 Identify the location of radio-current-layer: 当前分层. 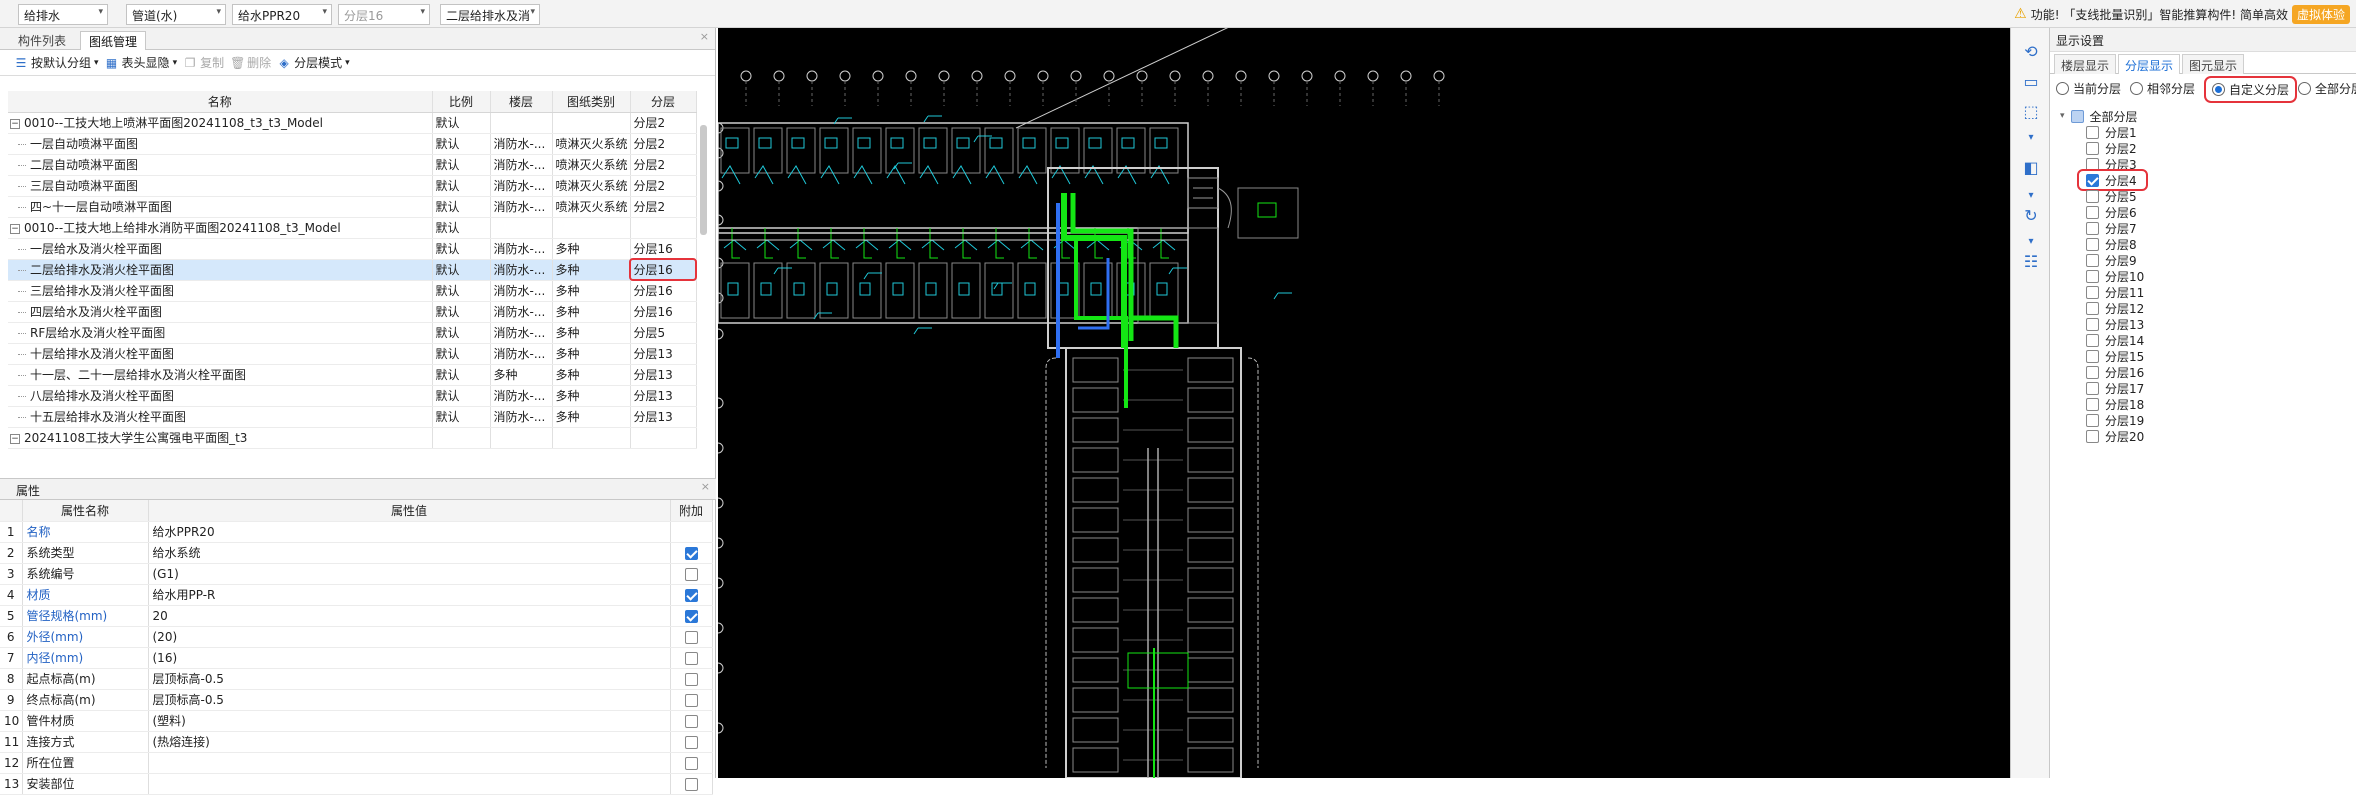
(2088, 88).